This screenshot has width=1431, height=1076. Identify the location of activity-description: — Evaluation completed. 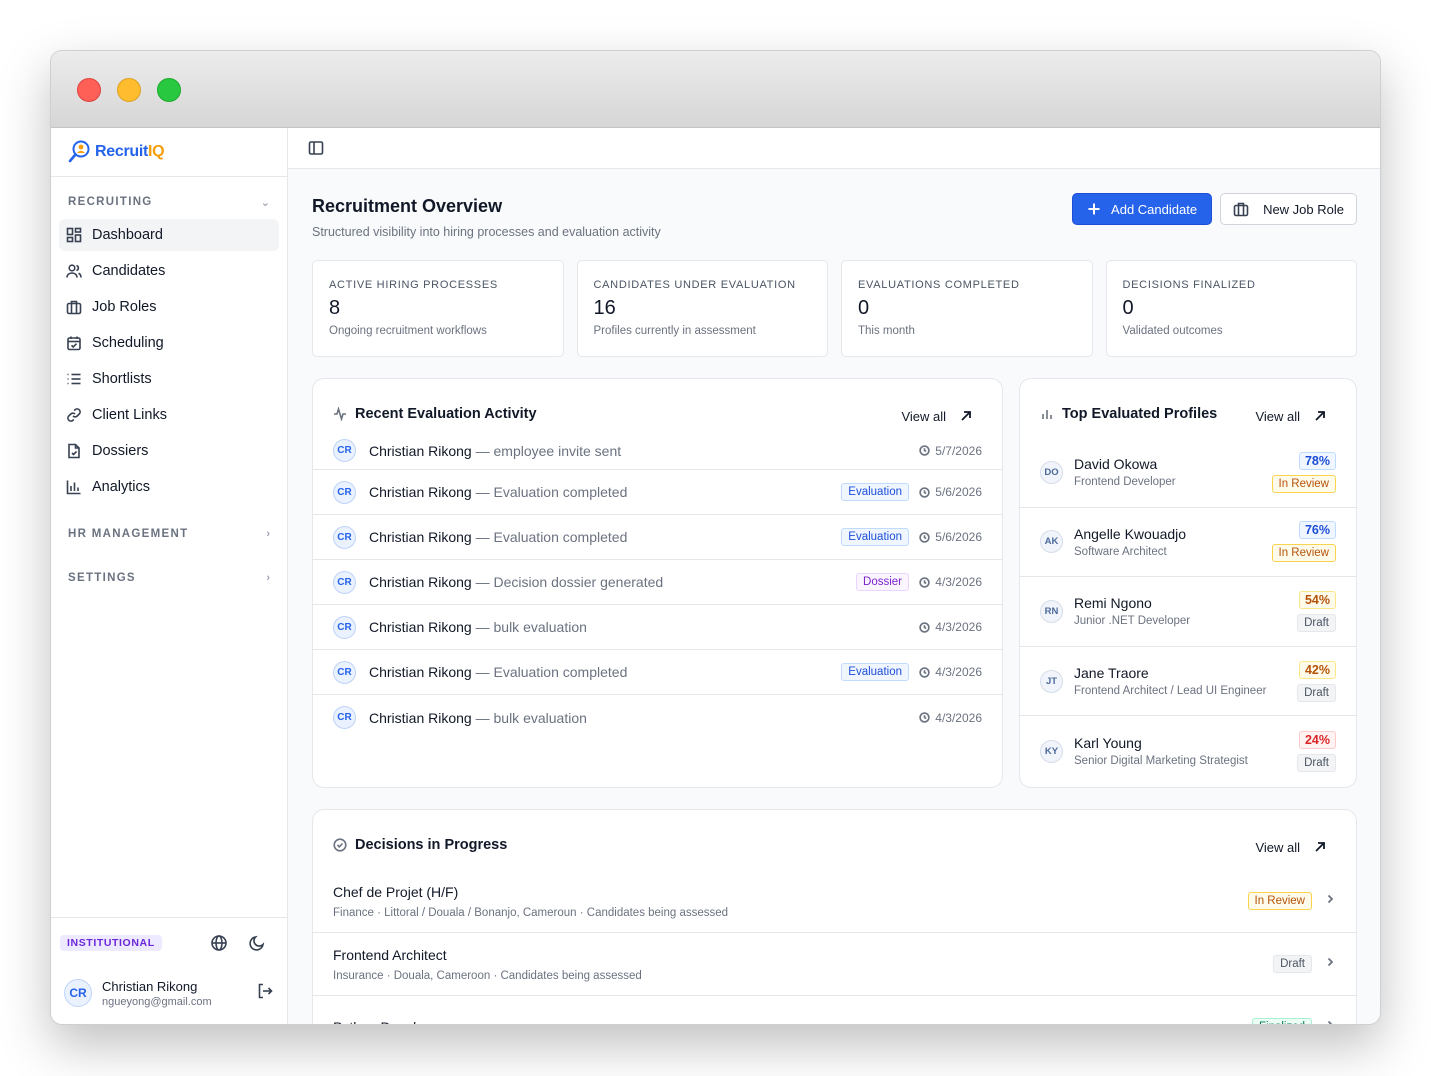
(549, 672).